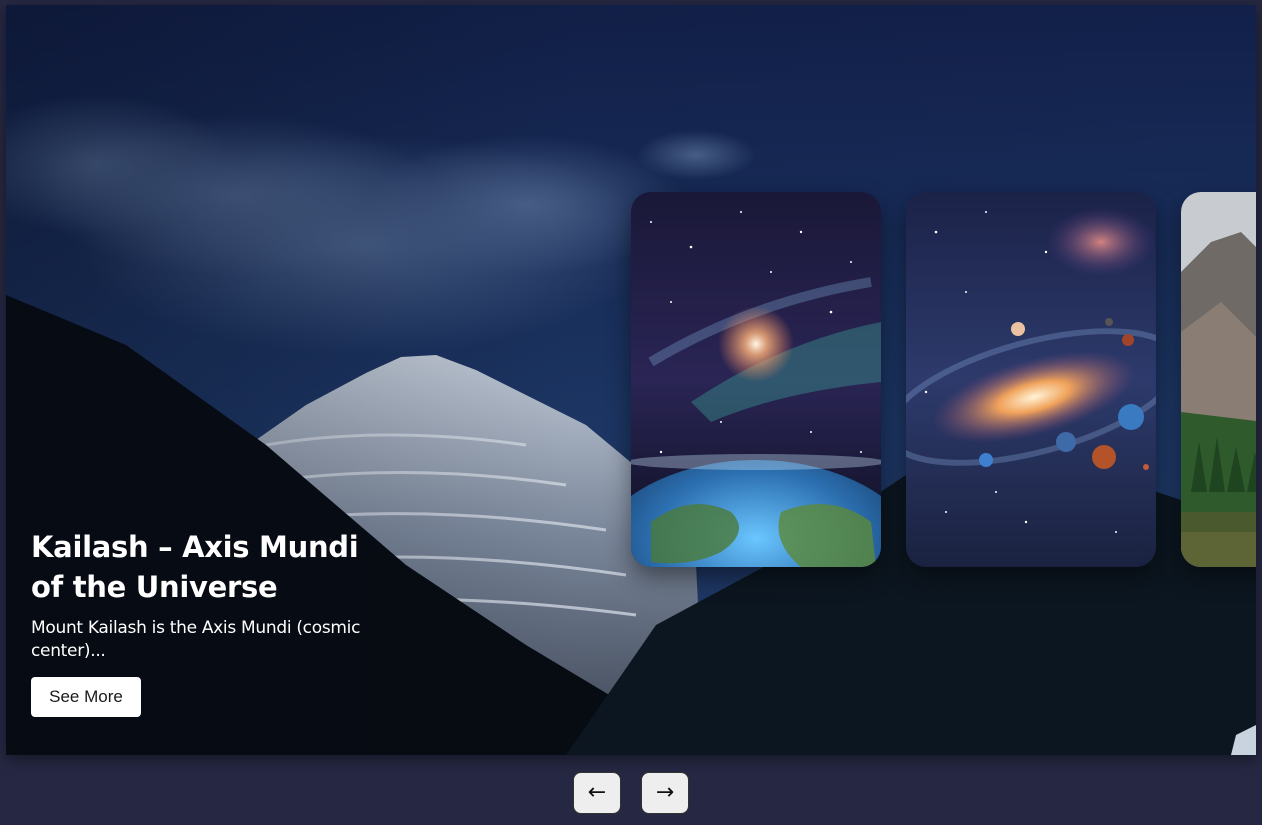 This screenshot has height=825, width=1262. What do you see at coordinates (195, 567) in the screenshot?
I see `hero-title: Kailash – Axis Mundi of the Universe` at bounding box center [195, 567].